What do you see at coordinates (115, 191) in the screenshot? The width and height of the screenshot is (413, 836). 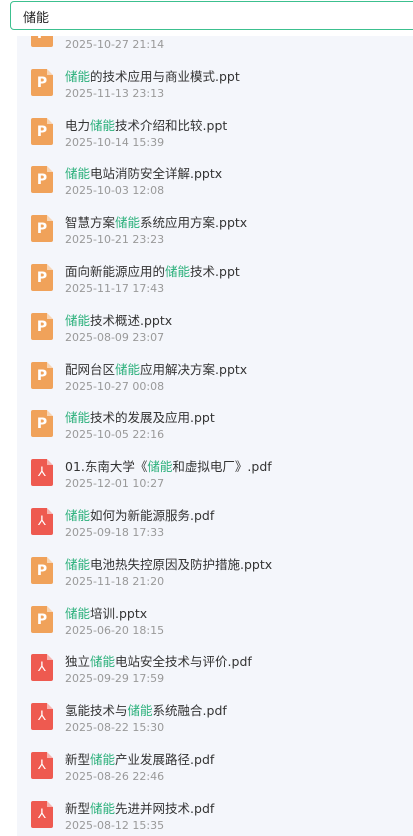 I see `file-date: 2025-10-03 12:08` at bounding box center [115, 191].